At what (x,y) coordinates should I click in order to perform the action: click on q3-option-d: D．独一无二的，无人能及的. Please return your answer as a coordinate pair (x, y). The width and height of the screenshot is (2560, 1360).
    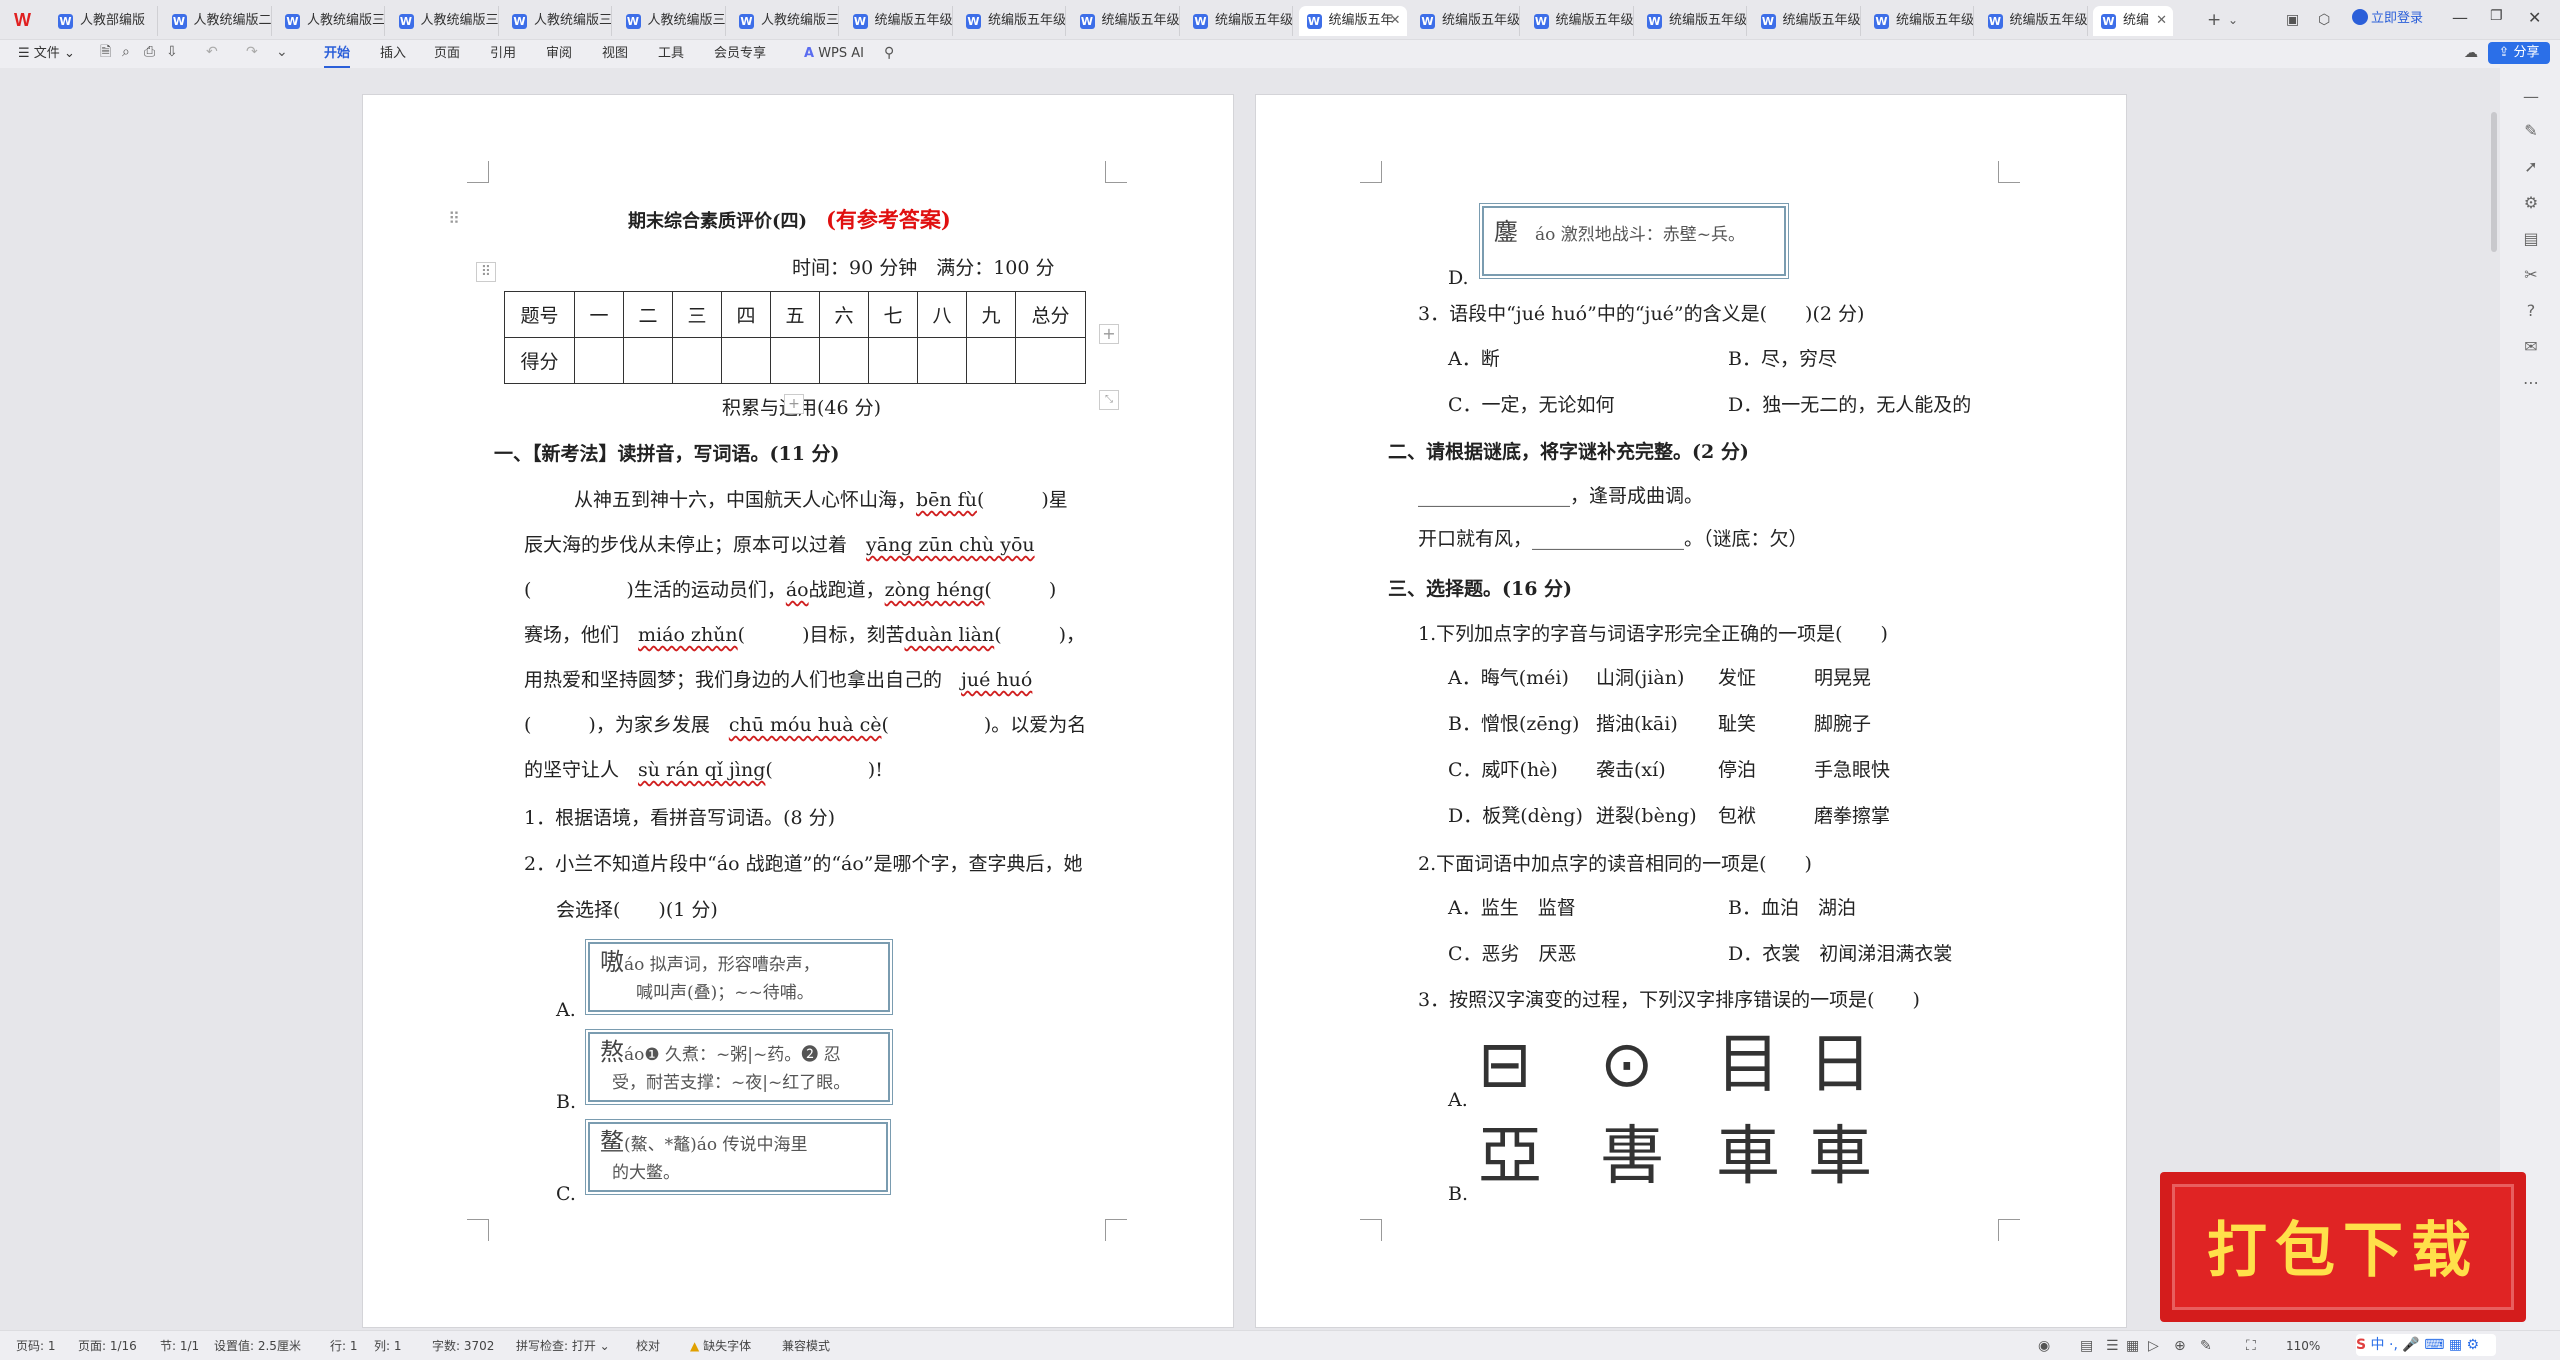
    Looking at the image, I should click on (1849, 405).